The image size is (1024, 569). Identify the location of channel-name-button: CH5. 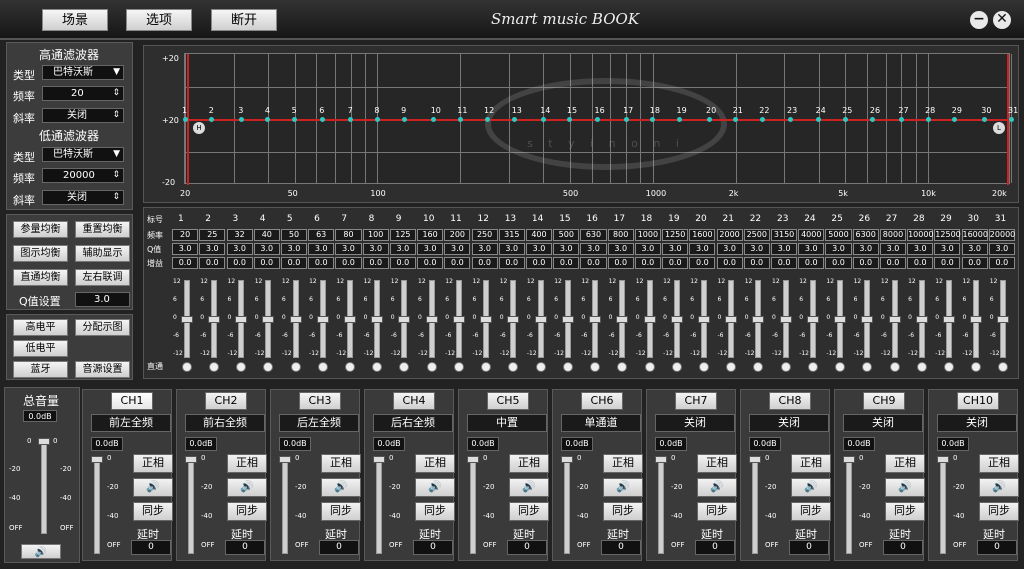
(508, 401).